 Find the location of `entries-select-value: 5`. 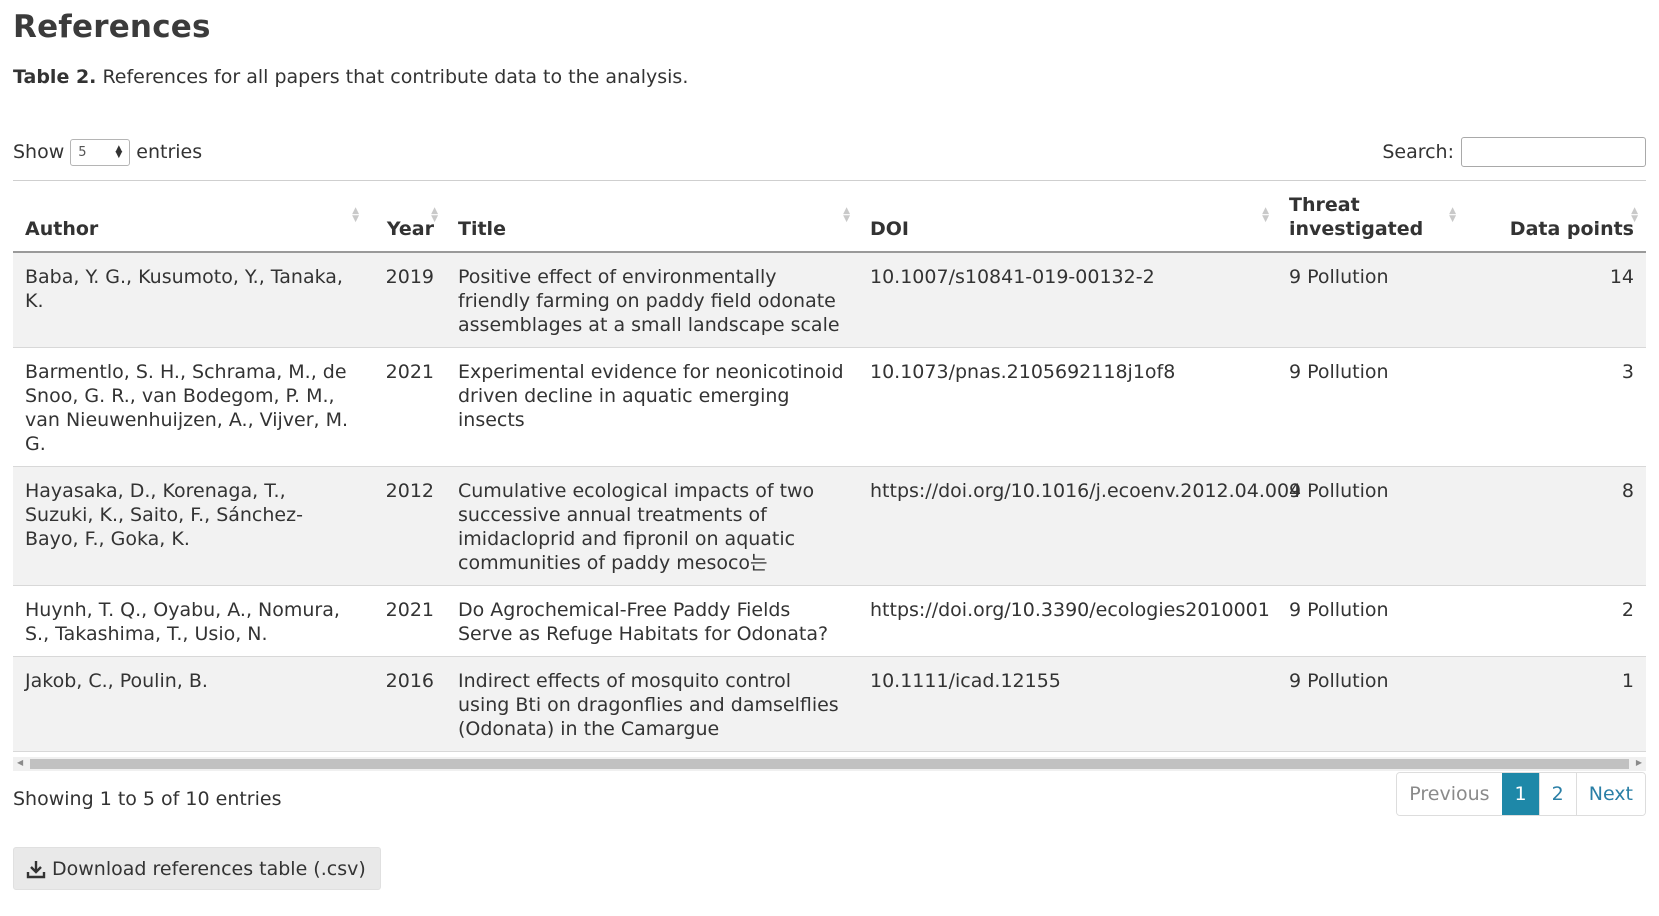

entries-select-value: 5 is located at coordinates (82, 152).